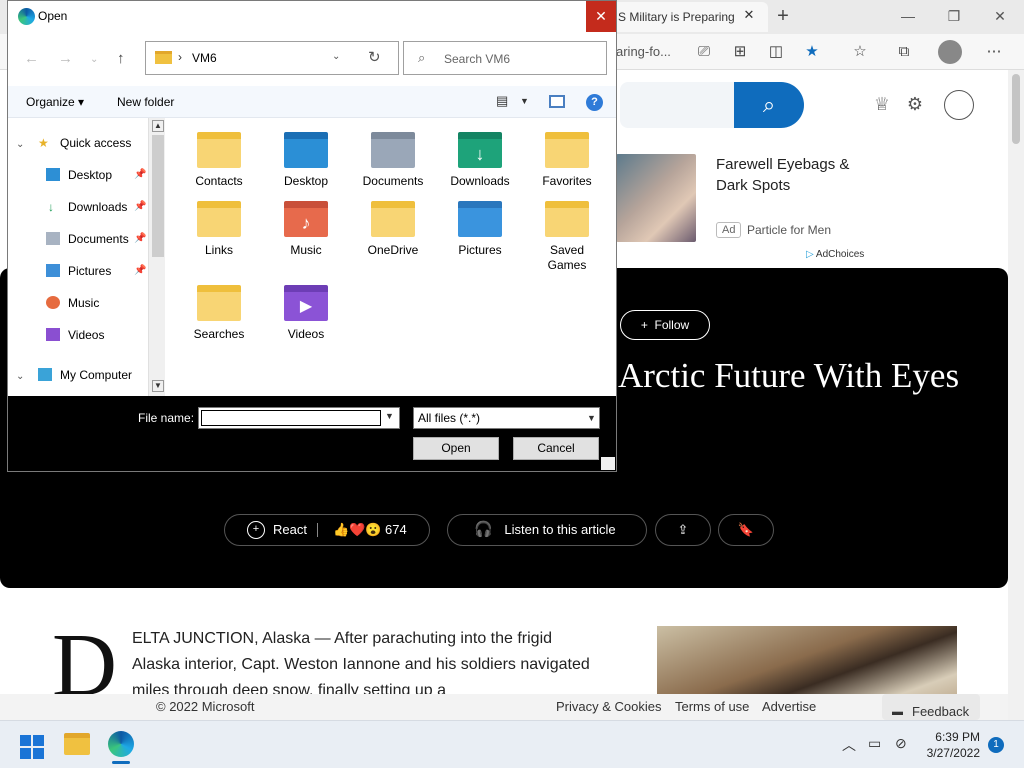 The image size is (1024, 768). What do you see at coordinates (480, 160) in the screenshot?
I see `file-item-downloads: ↓ Downloads` at bounding box center [480, 160].